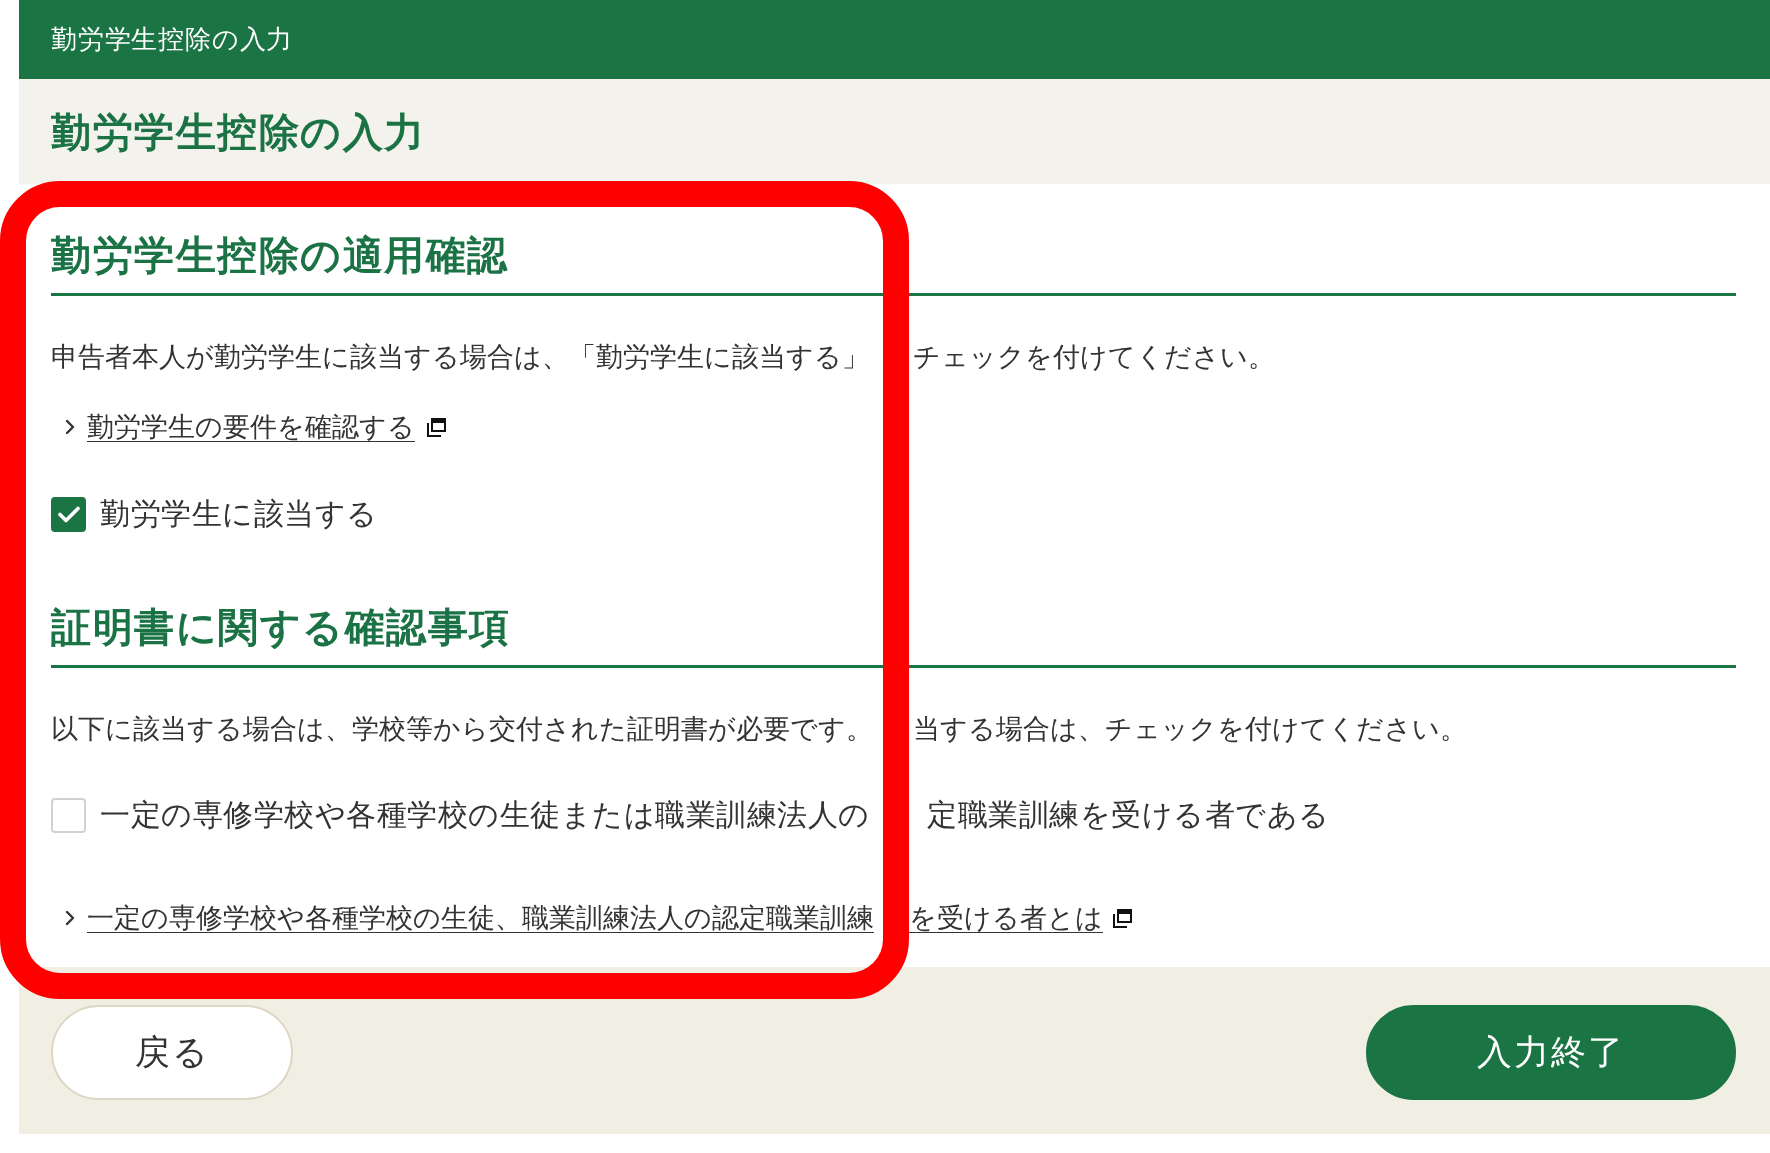 The image size is (1770, 1153). I want to click on instruction-text: 当する場合は、チェックを付けてください。, so click(1190, 729).